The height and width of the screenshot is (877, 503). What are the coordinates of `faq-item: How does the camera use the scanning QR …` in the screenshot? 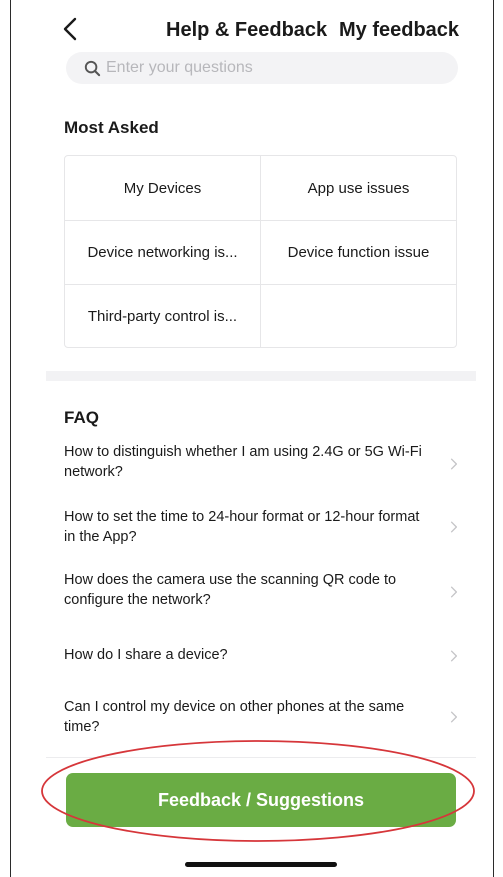 It's located at (267, 592).